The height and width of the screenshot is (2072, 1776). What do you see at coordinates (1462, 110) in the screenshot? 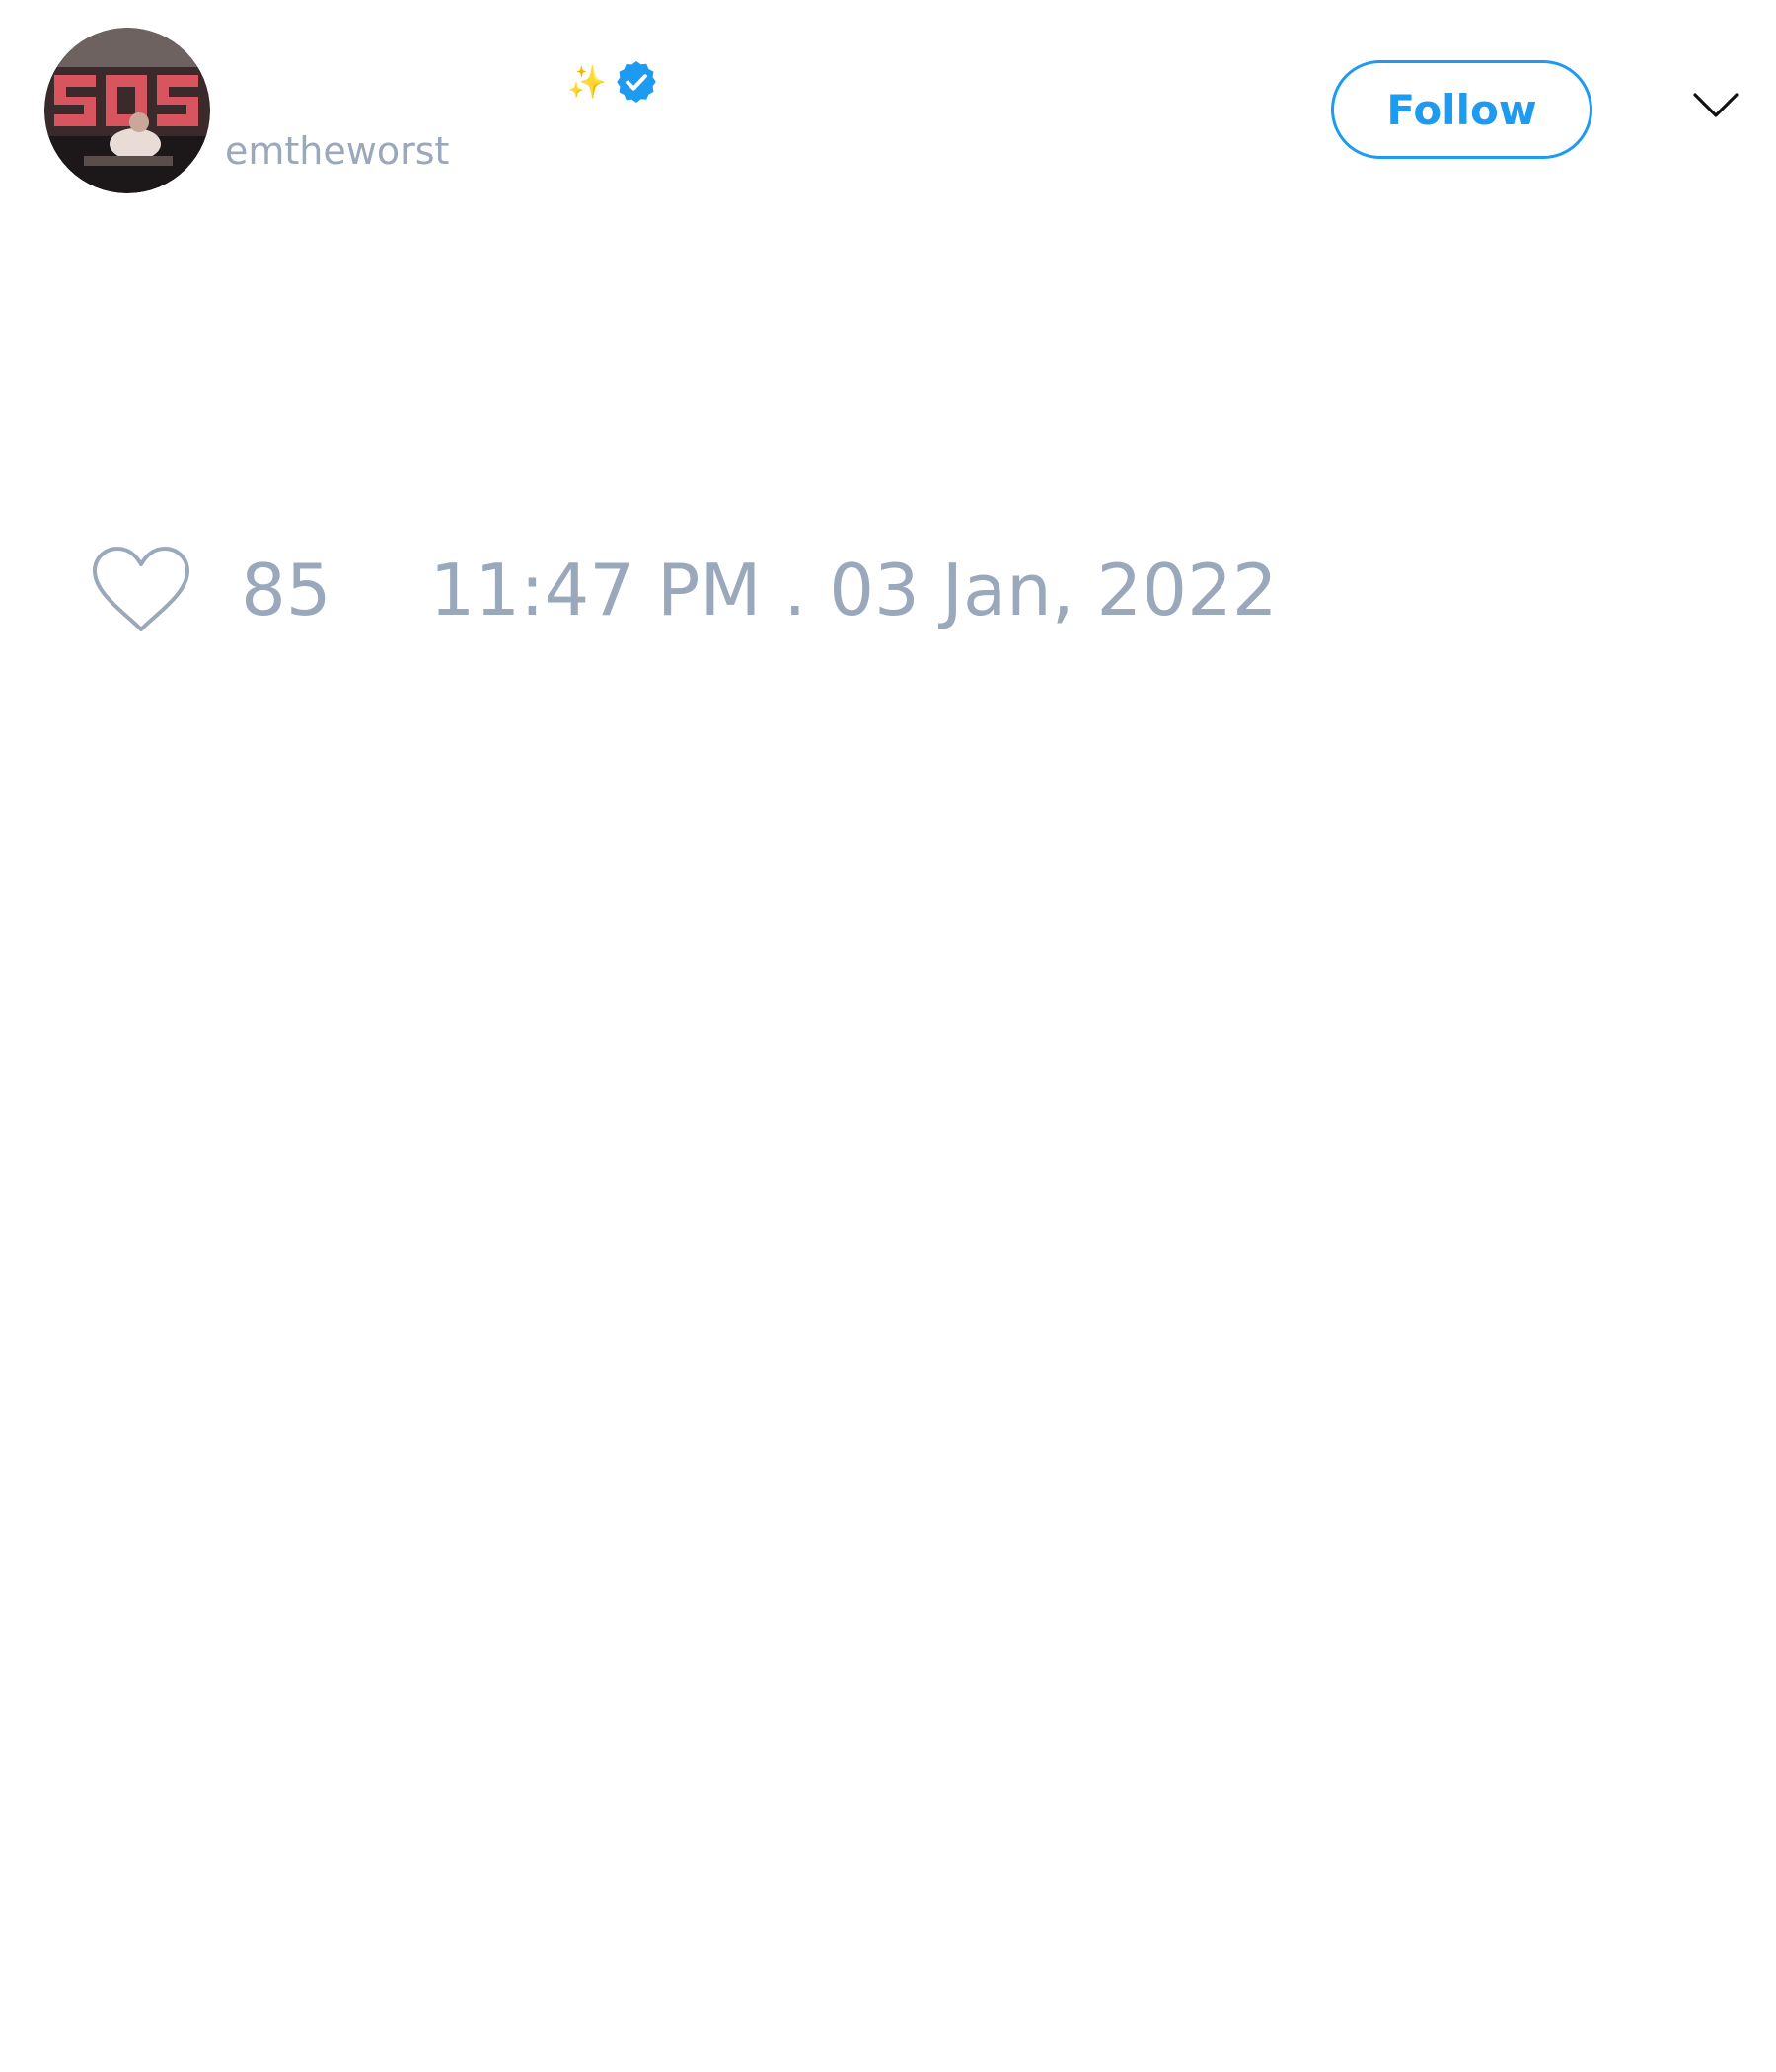
I see `follow-button: Follow` at bounding box center [1462, 110].